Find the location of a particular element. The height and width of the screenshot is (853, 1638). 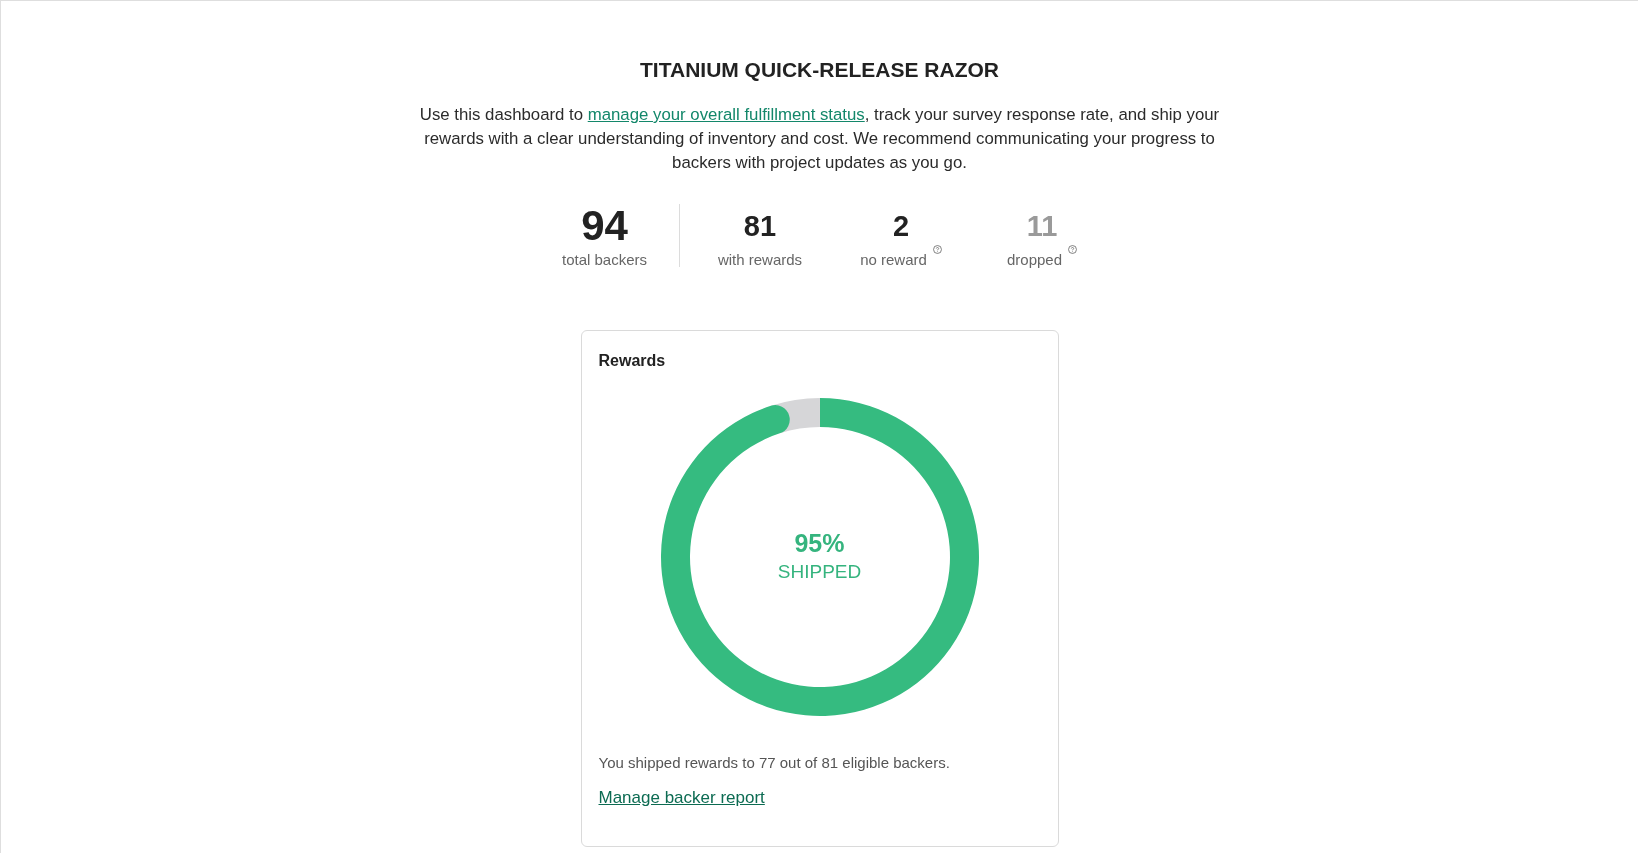

shipped-summary: You shipped rewards to 77 out of 81 eligible backers. is located at coordinates (774, 763).